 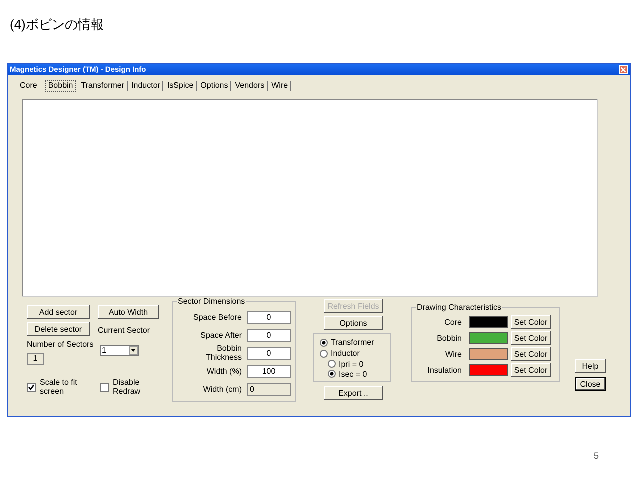 What do you see at coordinates (223, 353) in the screenshot?
I see `field-label: Bobbin Thickness` at bounding box center [223, 353].